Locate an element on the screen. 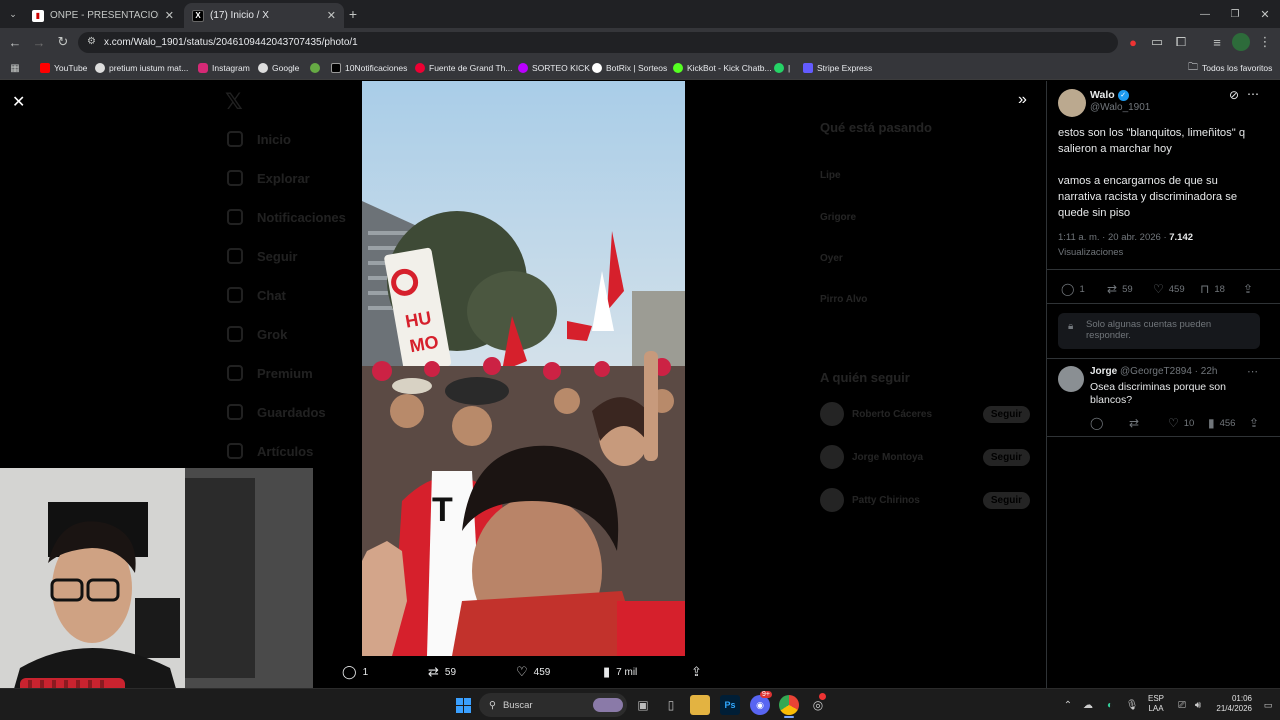  bookmark-google: Google is located at coordinates (278, 68).